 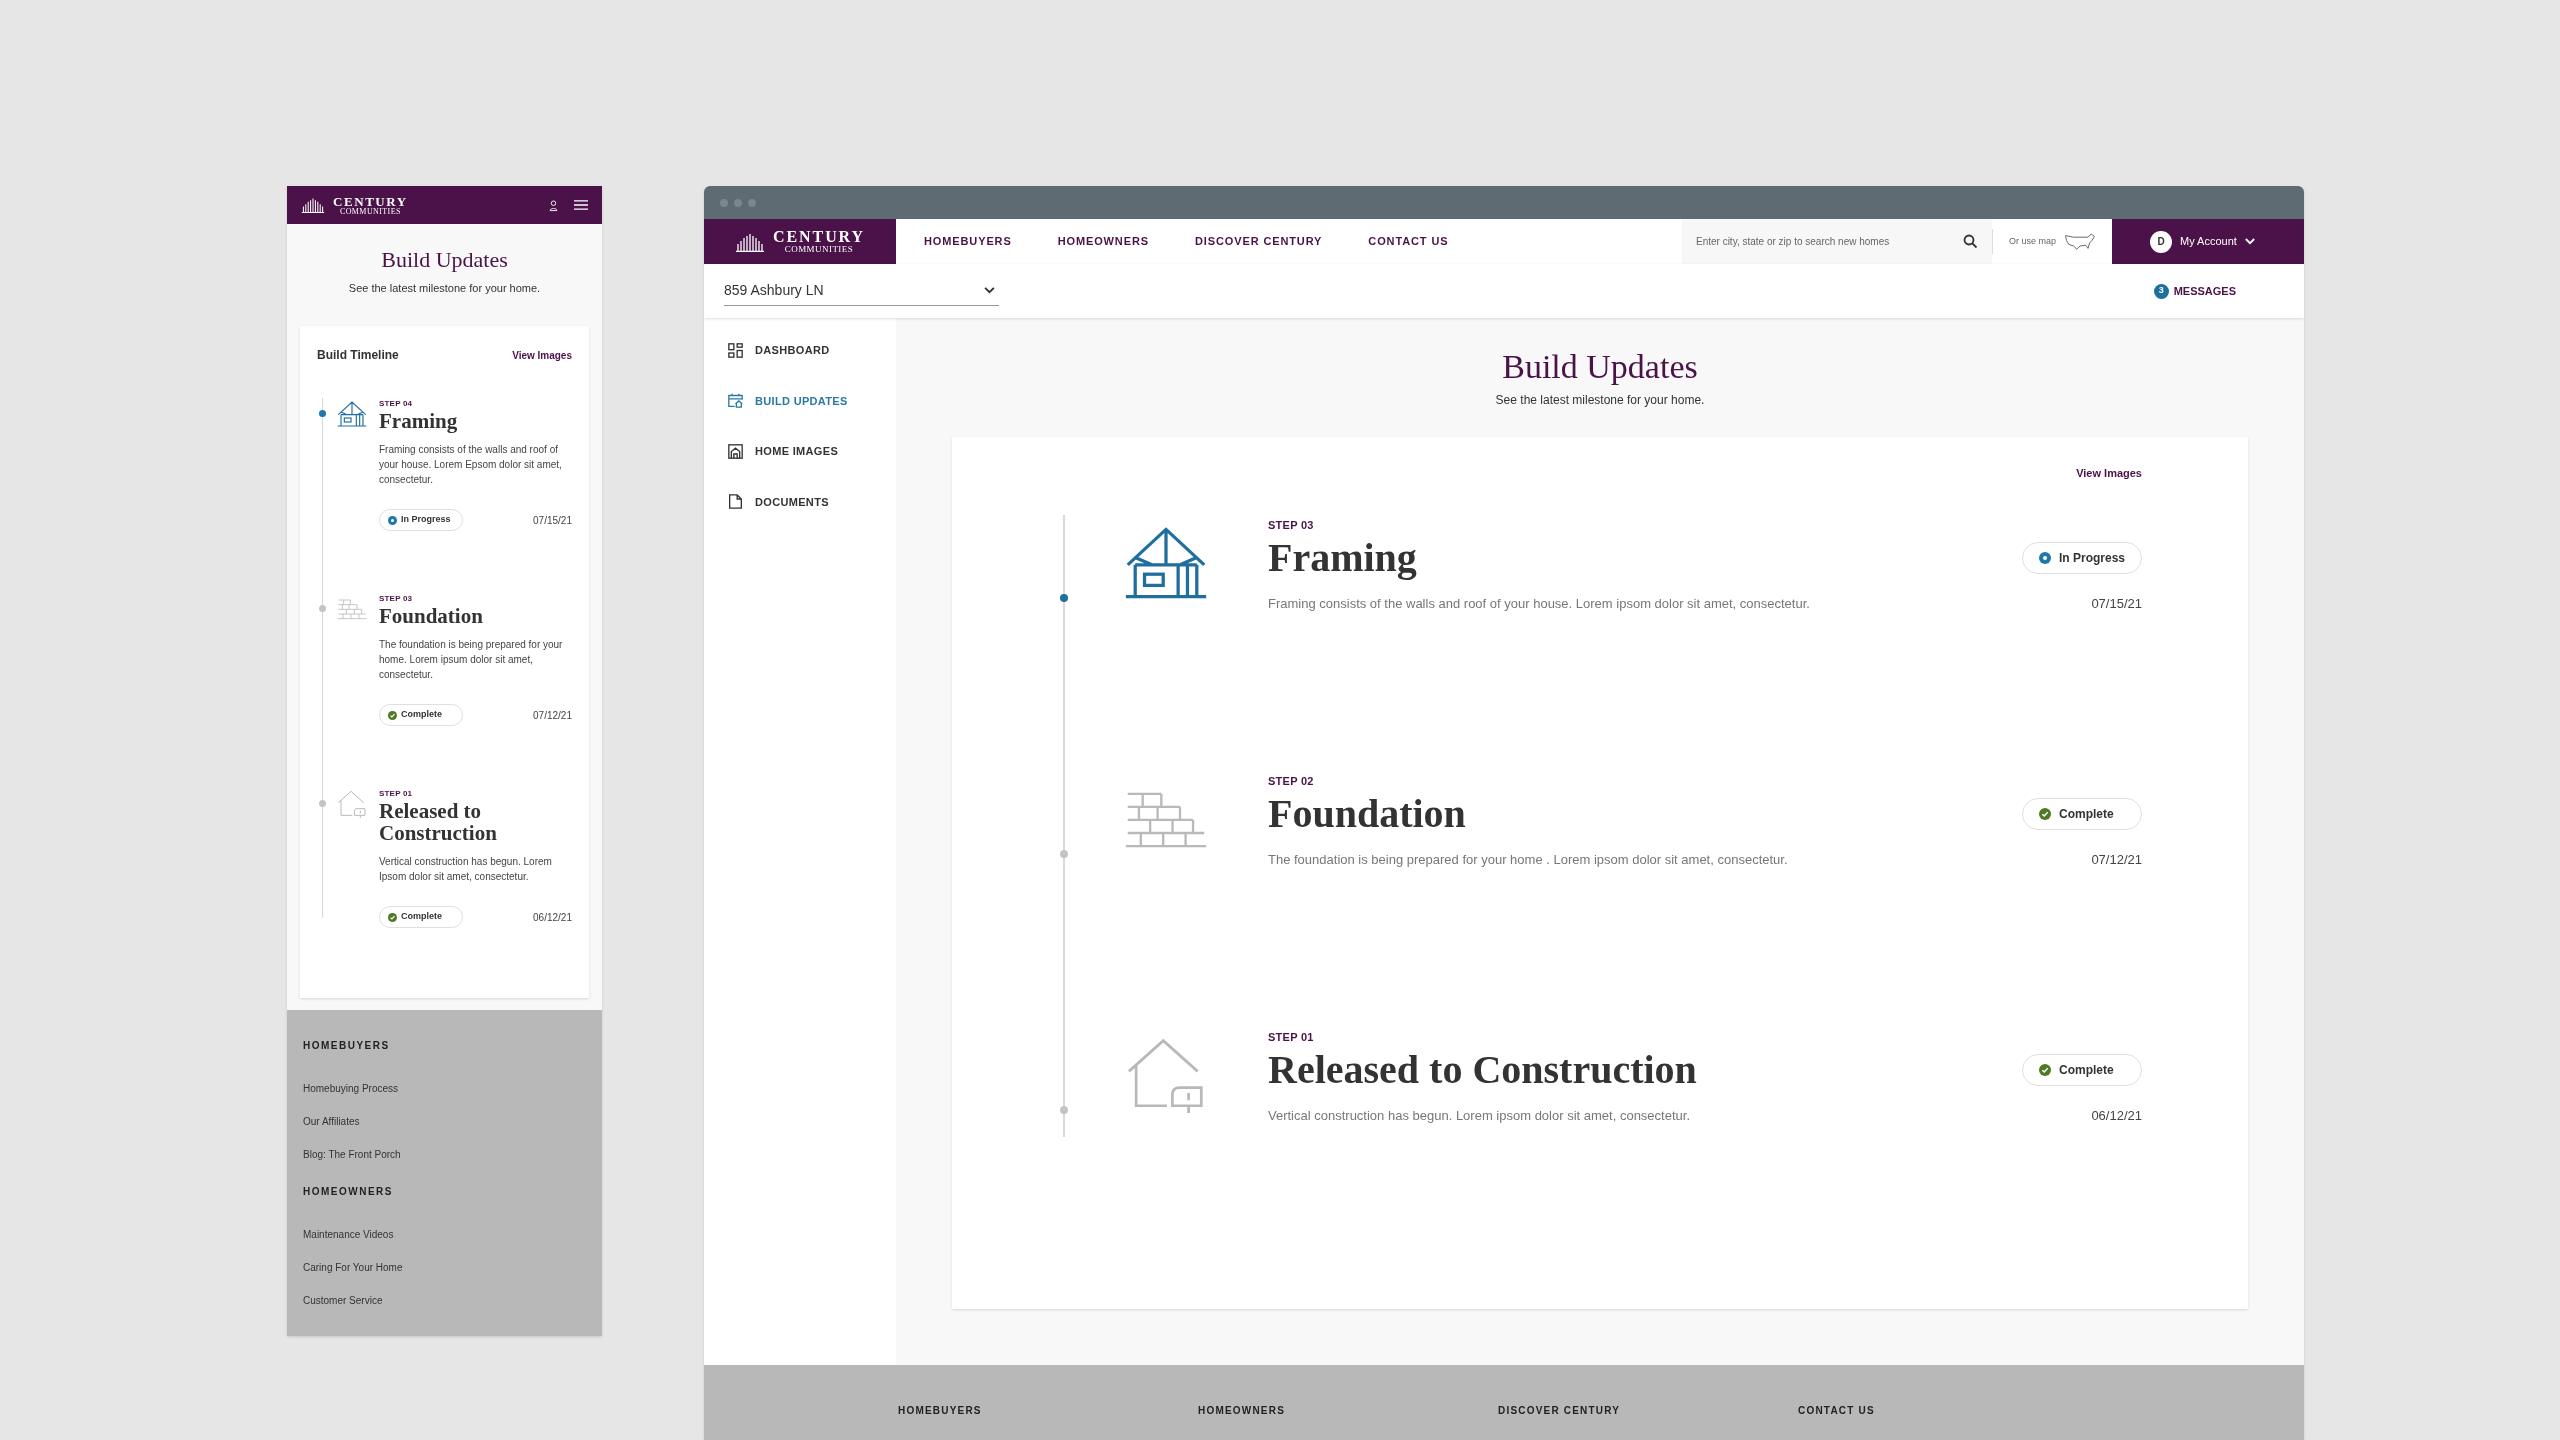 What do you see at coordinates (1408, 241) in the screenshot?
I see `nav-link: CONTACT US` at bounding box center [1408, 241].